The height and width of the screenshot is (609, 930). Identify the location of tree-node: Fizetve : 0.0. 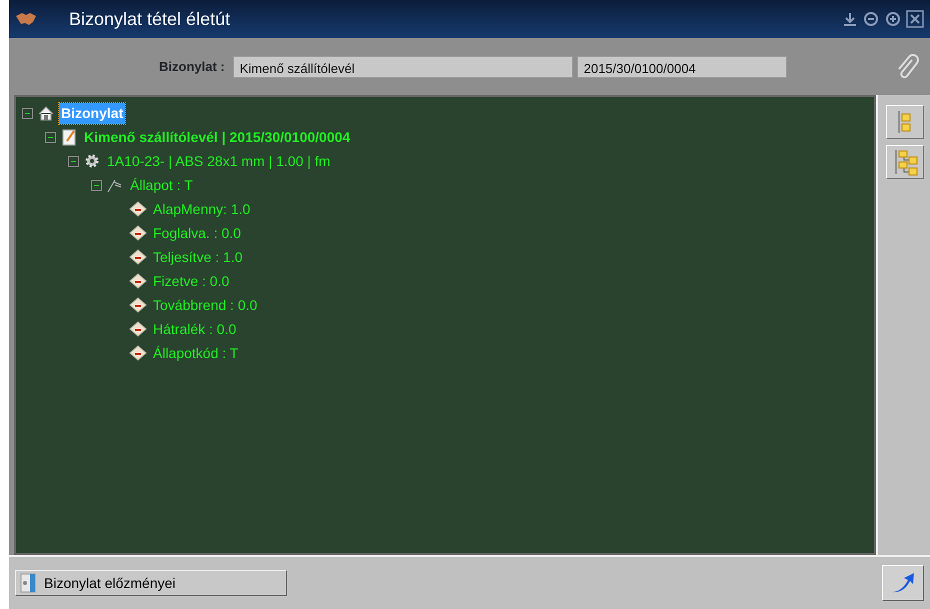
(191, 281).